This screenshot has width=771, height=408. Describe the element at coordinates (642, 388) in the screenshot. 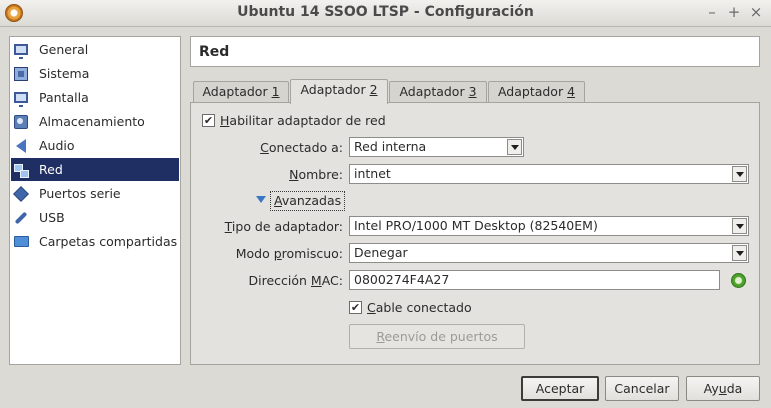

I see `cancel-button: Cancelar` at that location.